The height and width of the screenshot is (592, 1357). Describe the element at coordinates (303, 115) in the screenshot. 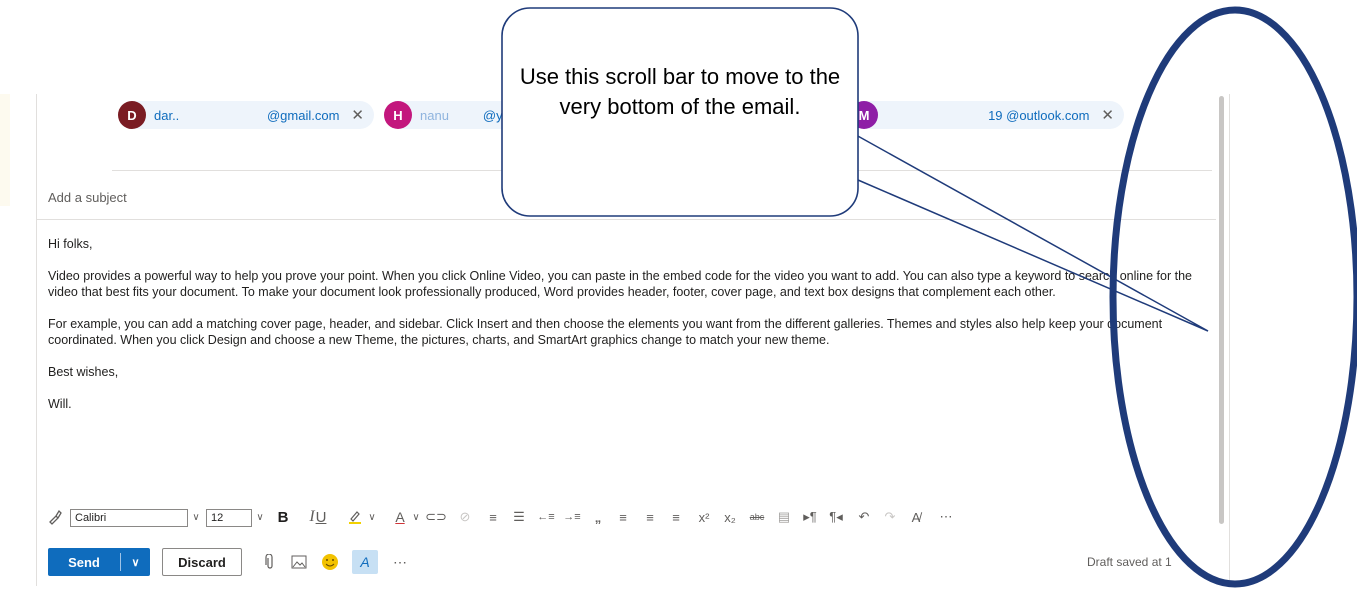

I see `recipient-email: @gmail.com` at that location.